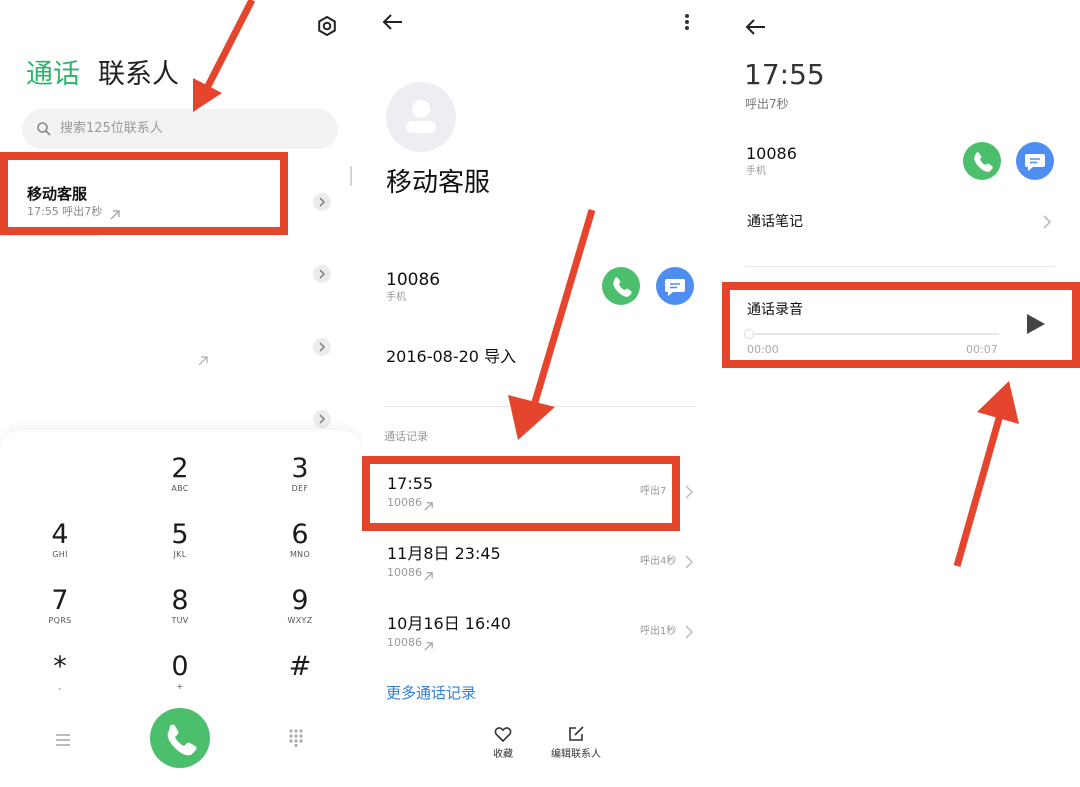  What do you see at coordinates (767, 104) in the screenshot?
I see `call-info: 呼出7秒` at bounding box center [767, 104].